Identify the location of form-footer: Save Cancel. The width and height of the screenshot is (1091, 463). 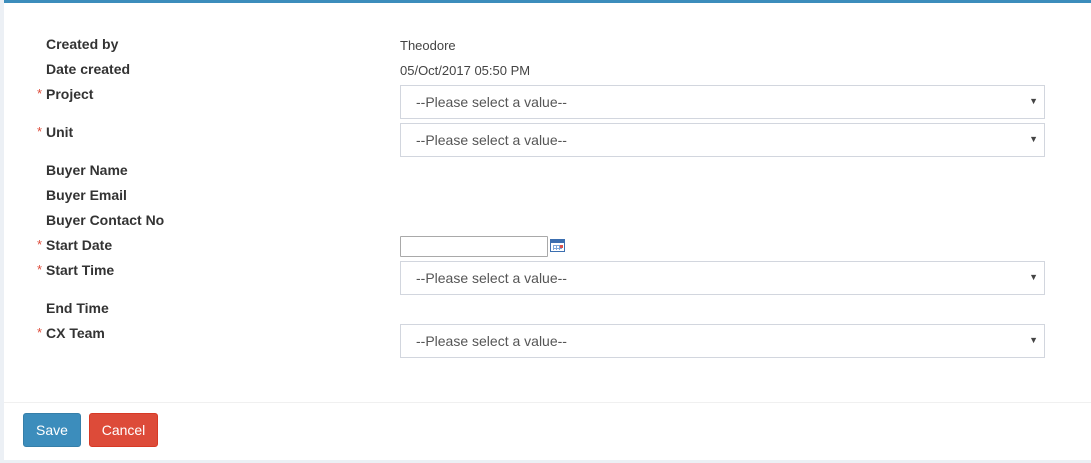
(547, 432).